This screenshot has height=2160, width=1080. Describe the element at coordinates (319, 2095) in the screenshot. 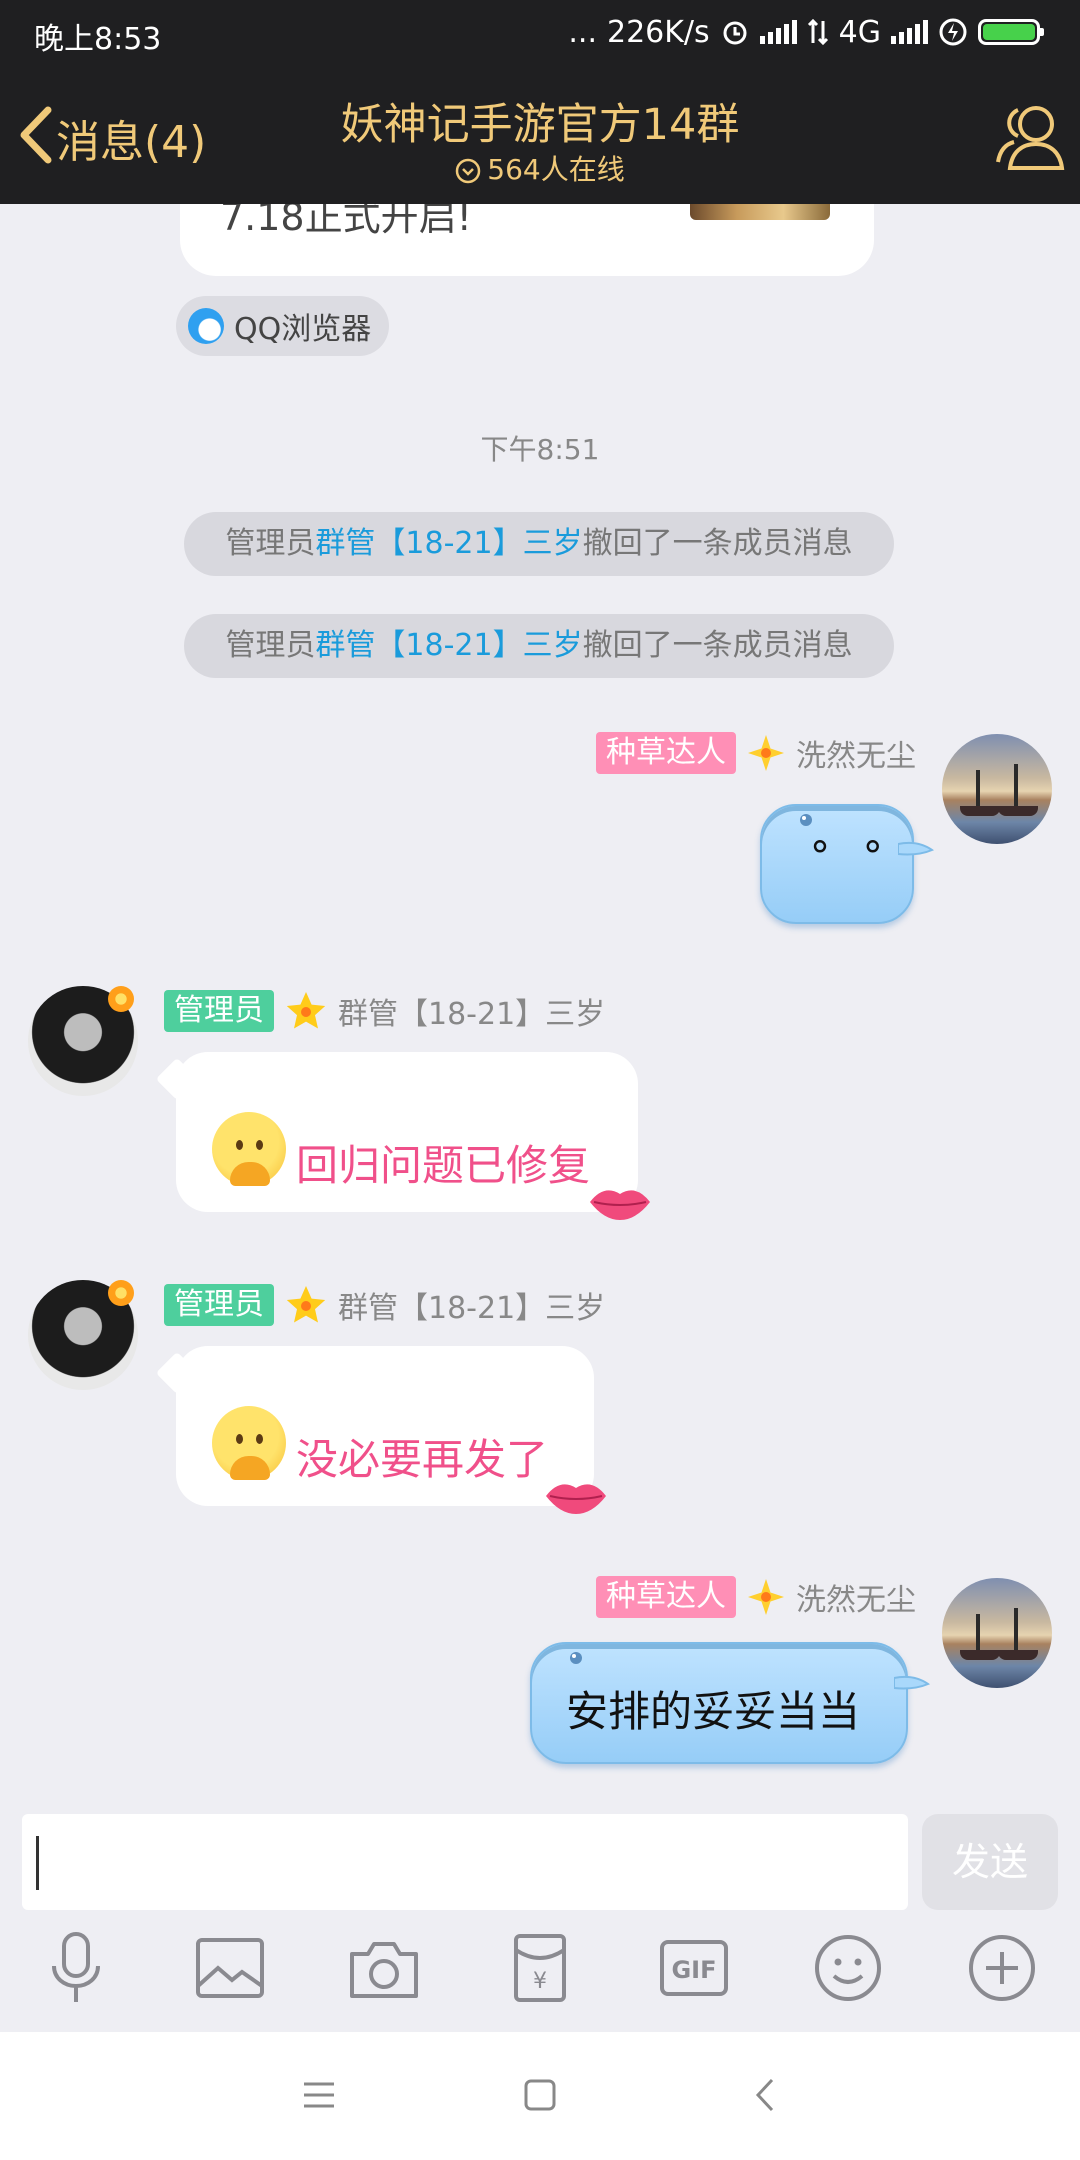

I see `menu-icon` at that location.